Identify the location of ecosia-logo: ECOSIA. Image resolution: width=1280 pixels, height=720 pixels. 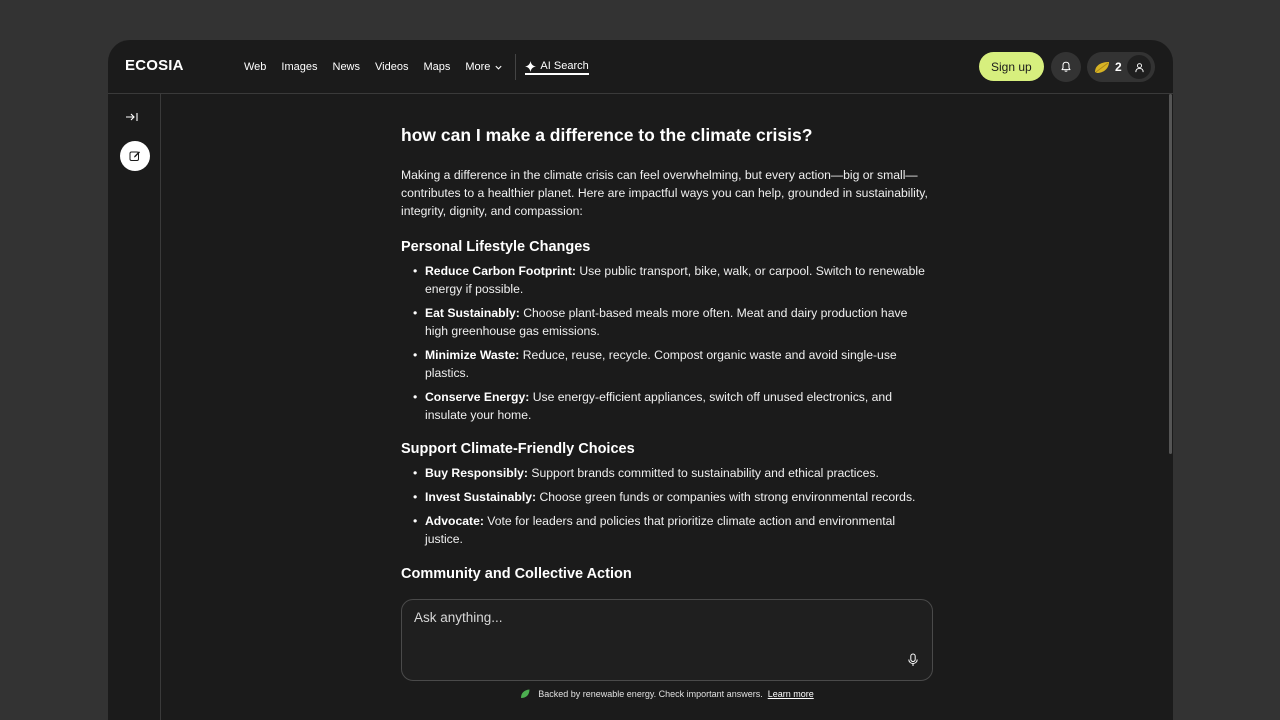
(154, 65).